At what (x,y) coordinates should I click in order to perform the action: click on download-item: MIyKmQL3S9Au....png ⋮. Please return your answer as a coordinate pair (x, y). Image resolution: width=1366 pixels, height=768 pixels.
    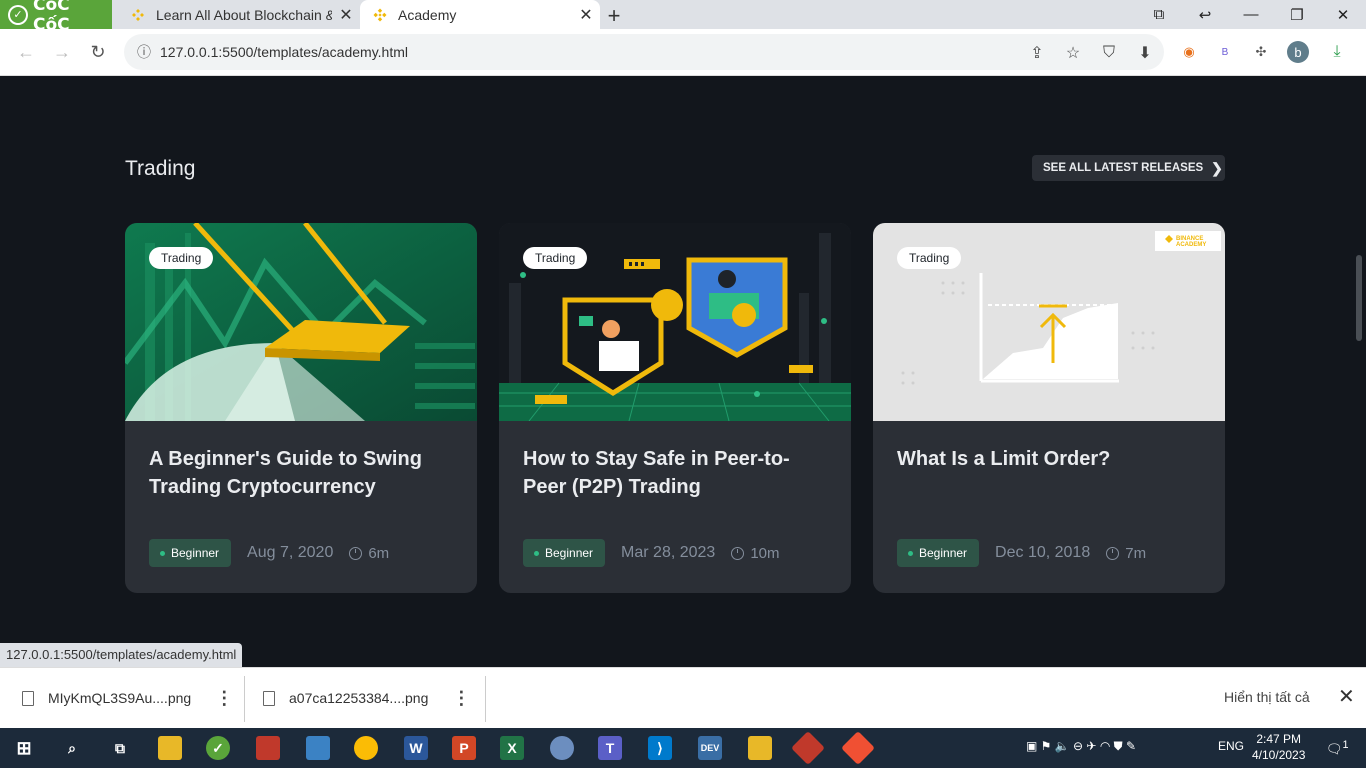
    Looking at the image, I should click on (127, 698).